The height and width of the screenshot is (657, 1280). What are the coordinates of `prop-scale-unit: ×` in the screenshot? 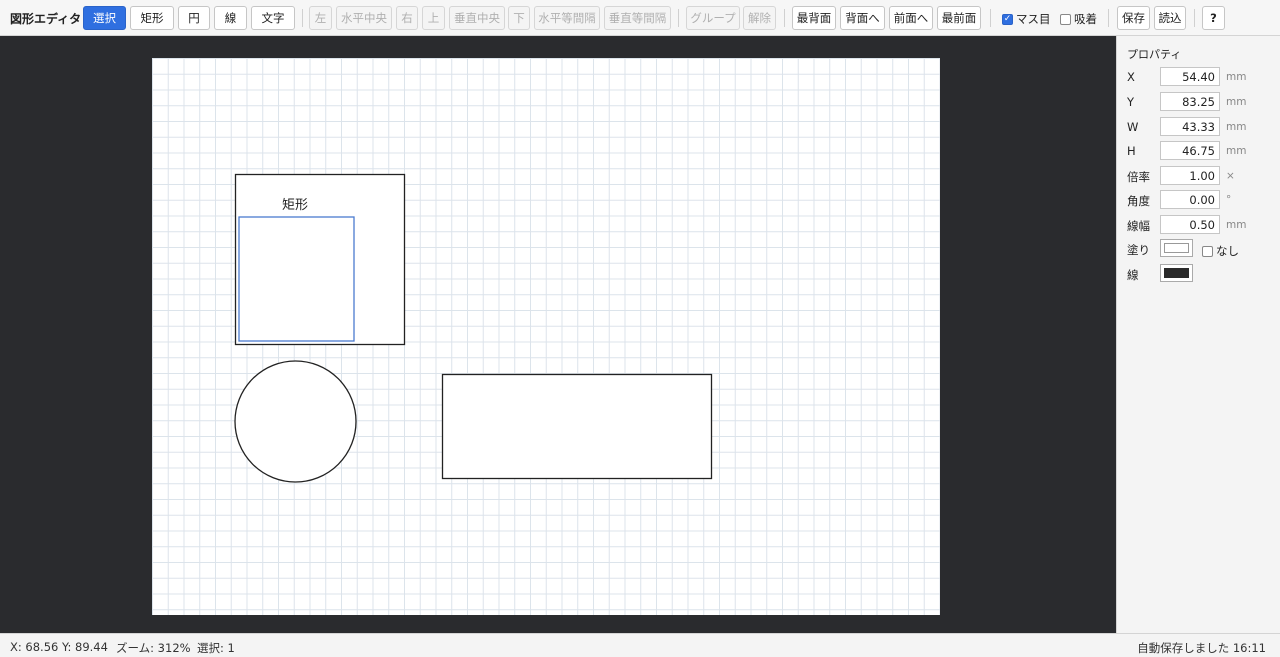 It's located at (1230, 176).